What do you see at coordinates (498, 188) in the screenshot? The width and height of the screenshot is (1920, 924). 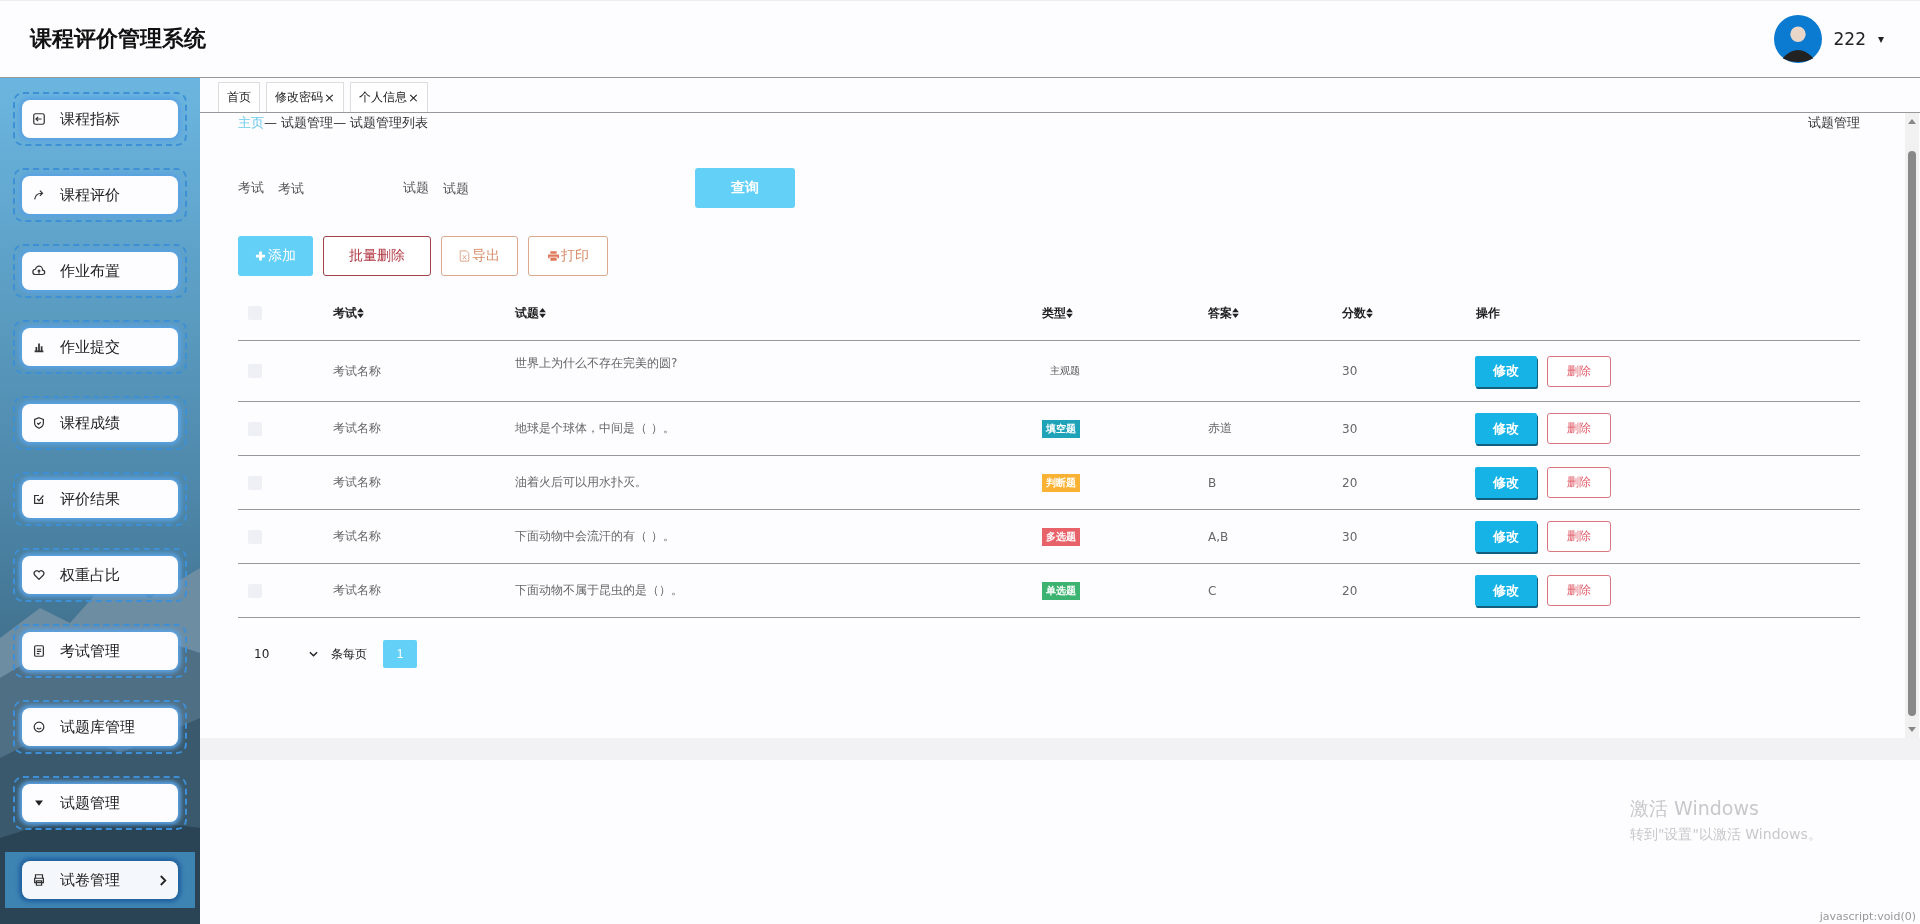 I see `search-field: 试题` at bounding box center [498, 188].